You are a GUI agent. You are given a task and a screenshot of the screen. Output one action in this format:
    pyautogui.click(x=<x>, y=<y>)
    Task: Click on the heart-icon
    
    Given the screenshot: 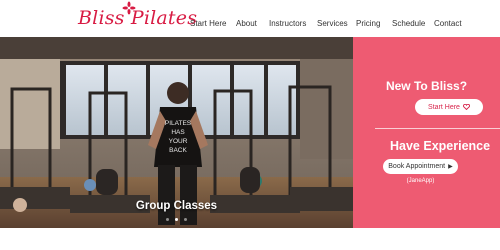 What is the action you would take?
    pyautogui.click(x=466, y=107)
    